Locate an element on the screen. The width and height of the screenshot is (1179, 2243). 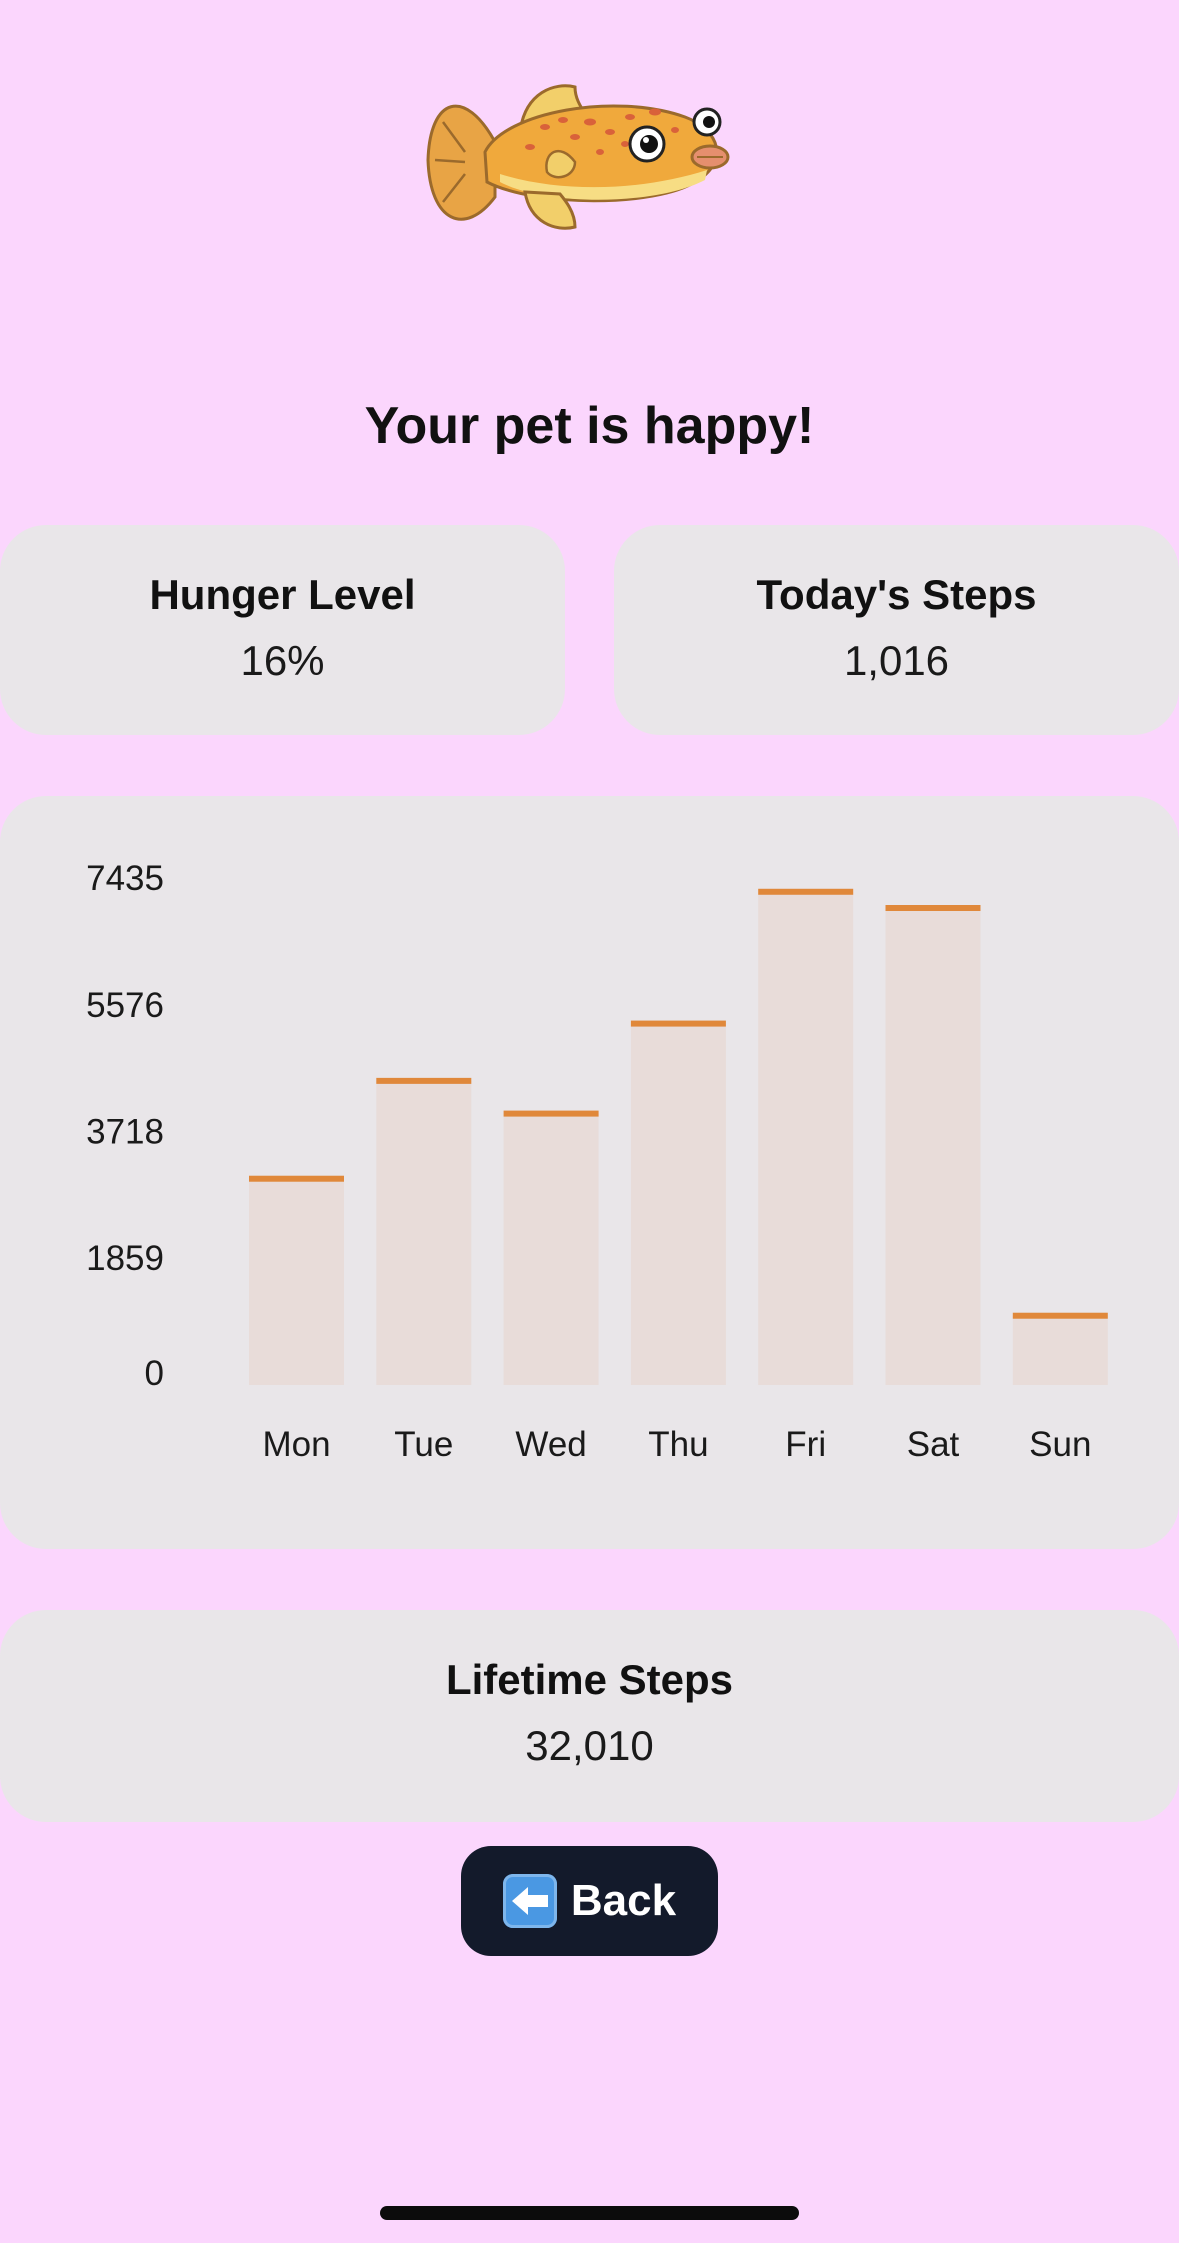
back-button-label: Back is located at coordinates (623, 1900).